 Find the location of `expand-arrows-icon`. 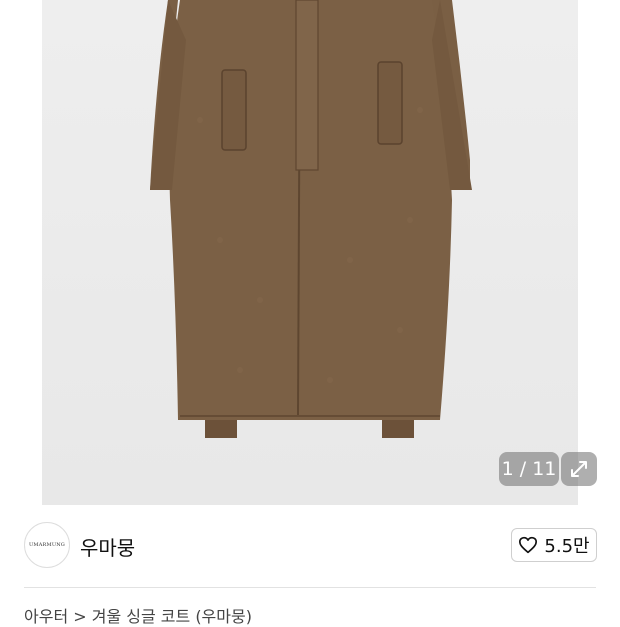

expand-arrows-icon is located at coordinates (579, 469).